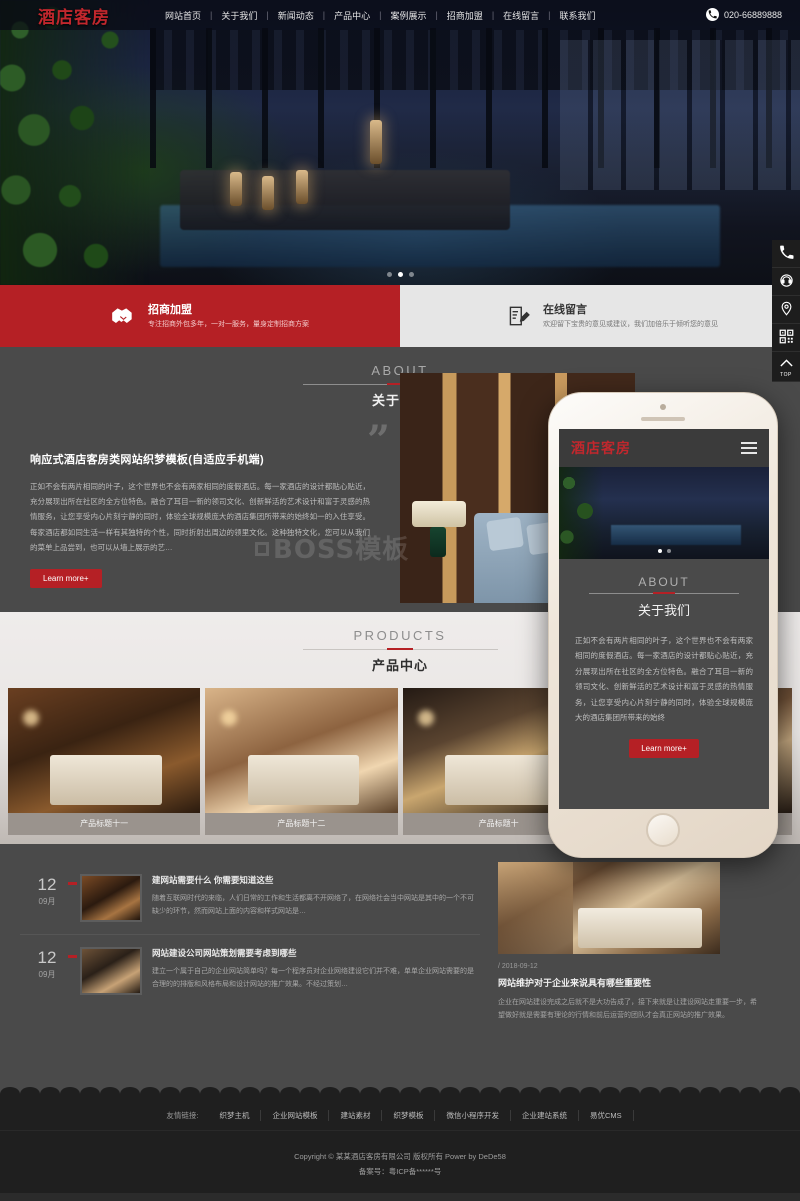  Describe the element at coordinates (663, 407) in the screenshot. I see `phone-camera` at that location.